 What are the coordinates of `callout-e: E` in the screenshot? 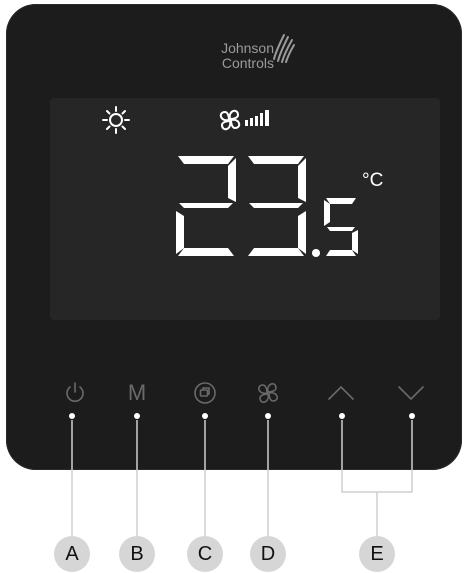 It's located at (377, 554).